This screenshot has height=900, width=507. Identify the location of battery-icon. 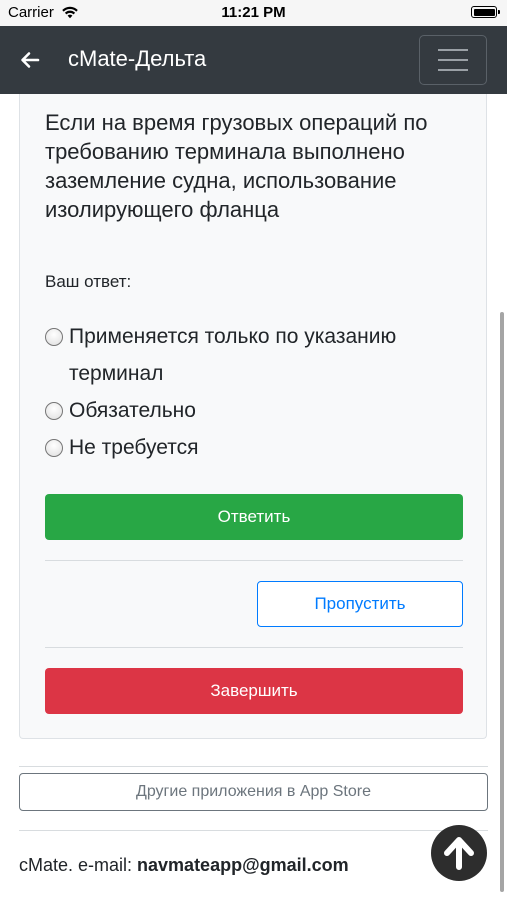
(485, 12).